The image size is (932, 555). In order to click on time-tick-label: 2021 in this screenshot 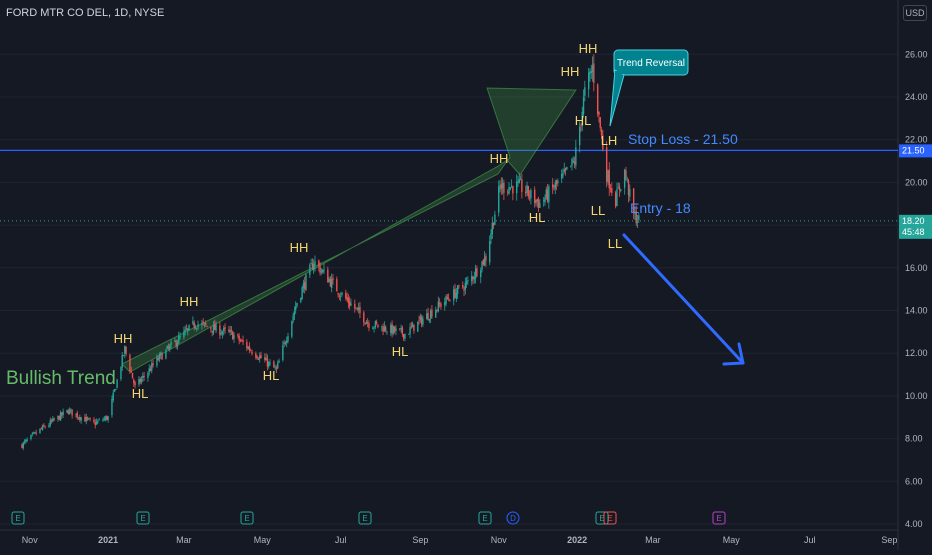, I will do `click(108, 540)`.